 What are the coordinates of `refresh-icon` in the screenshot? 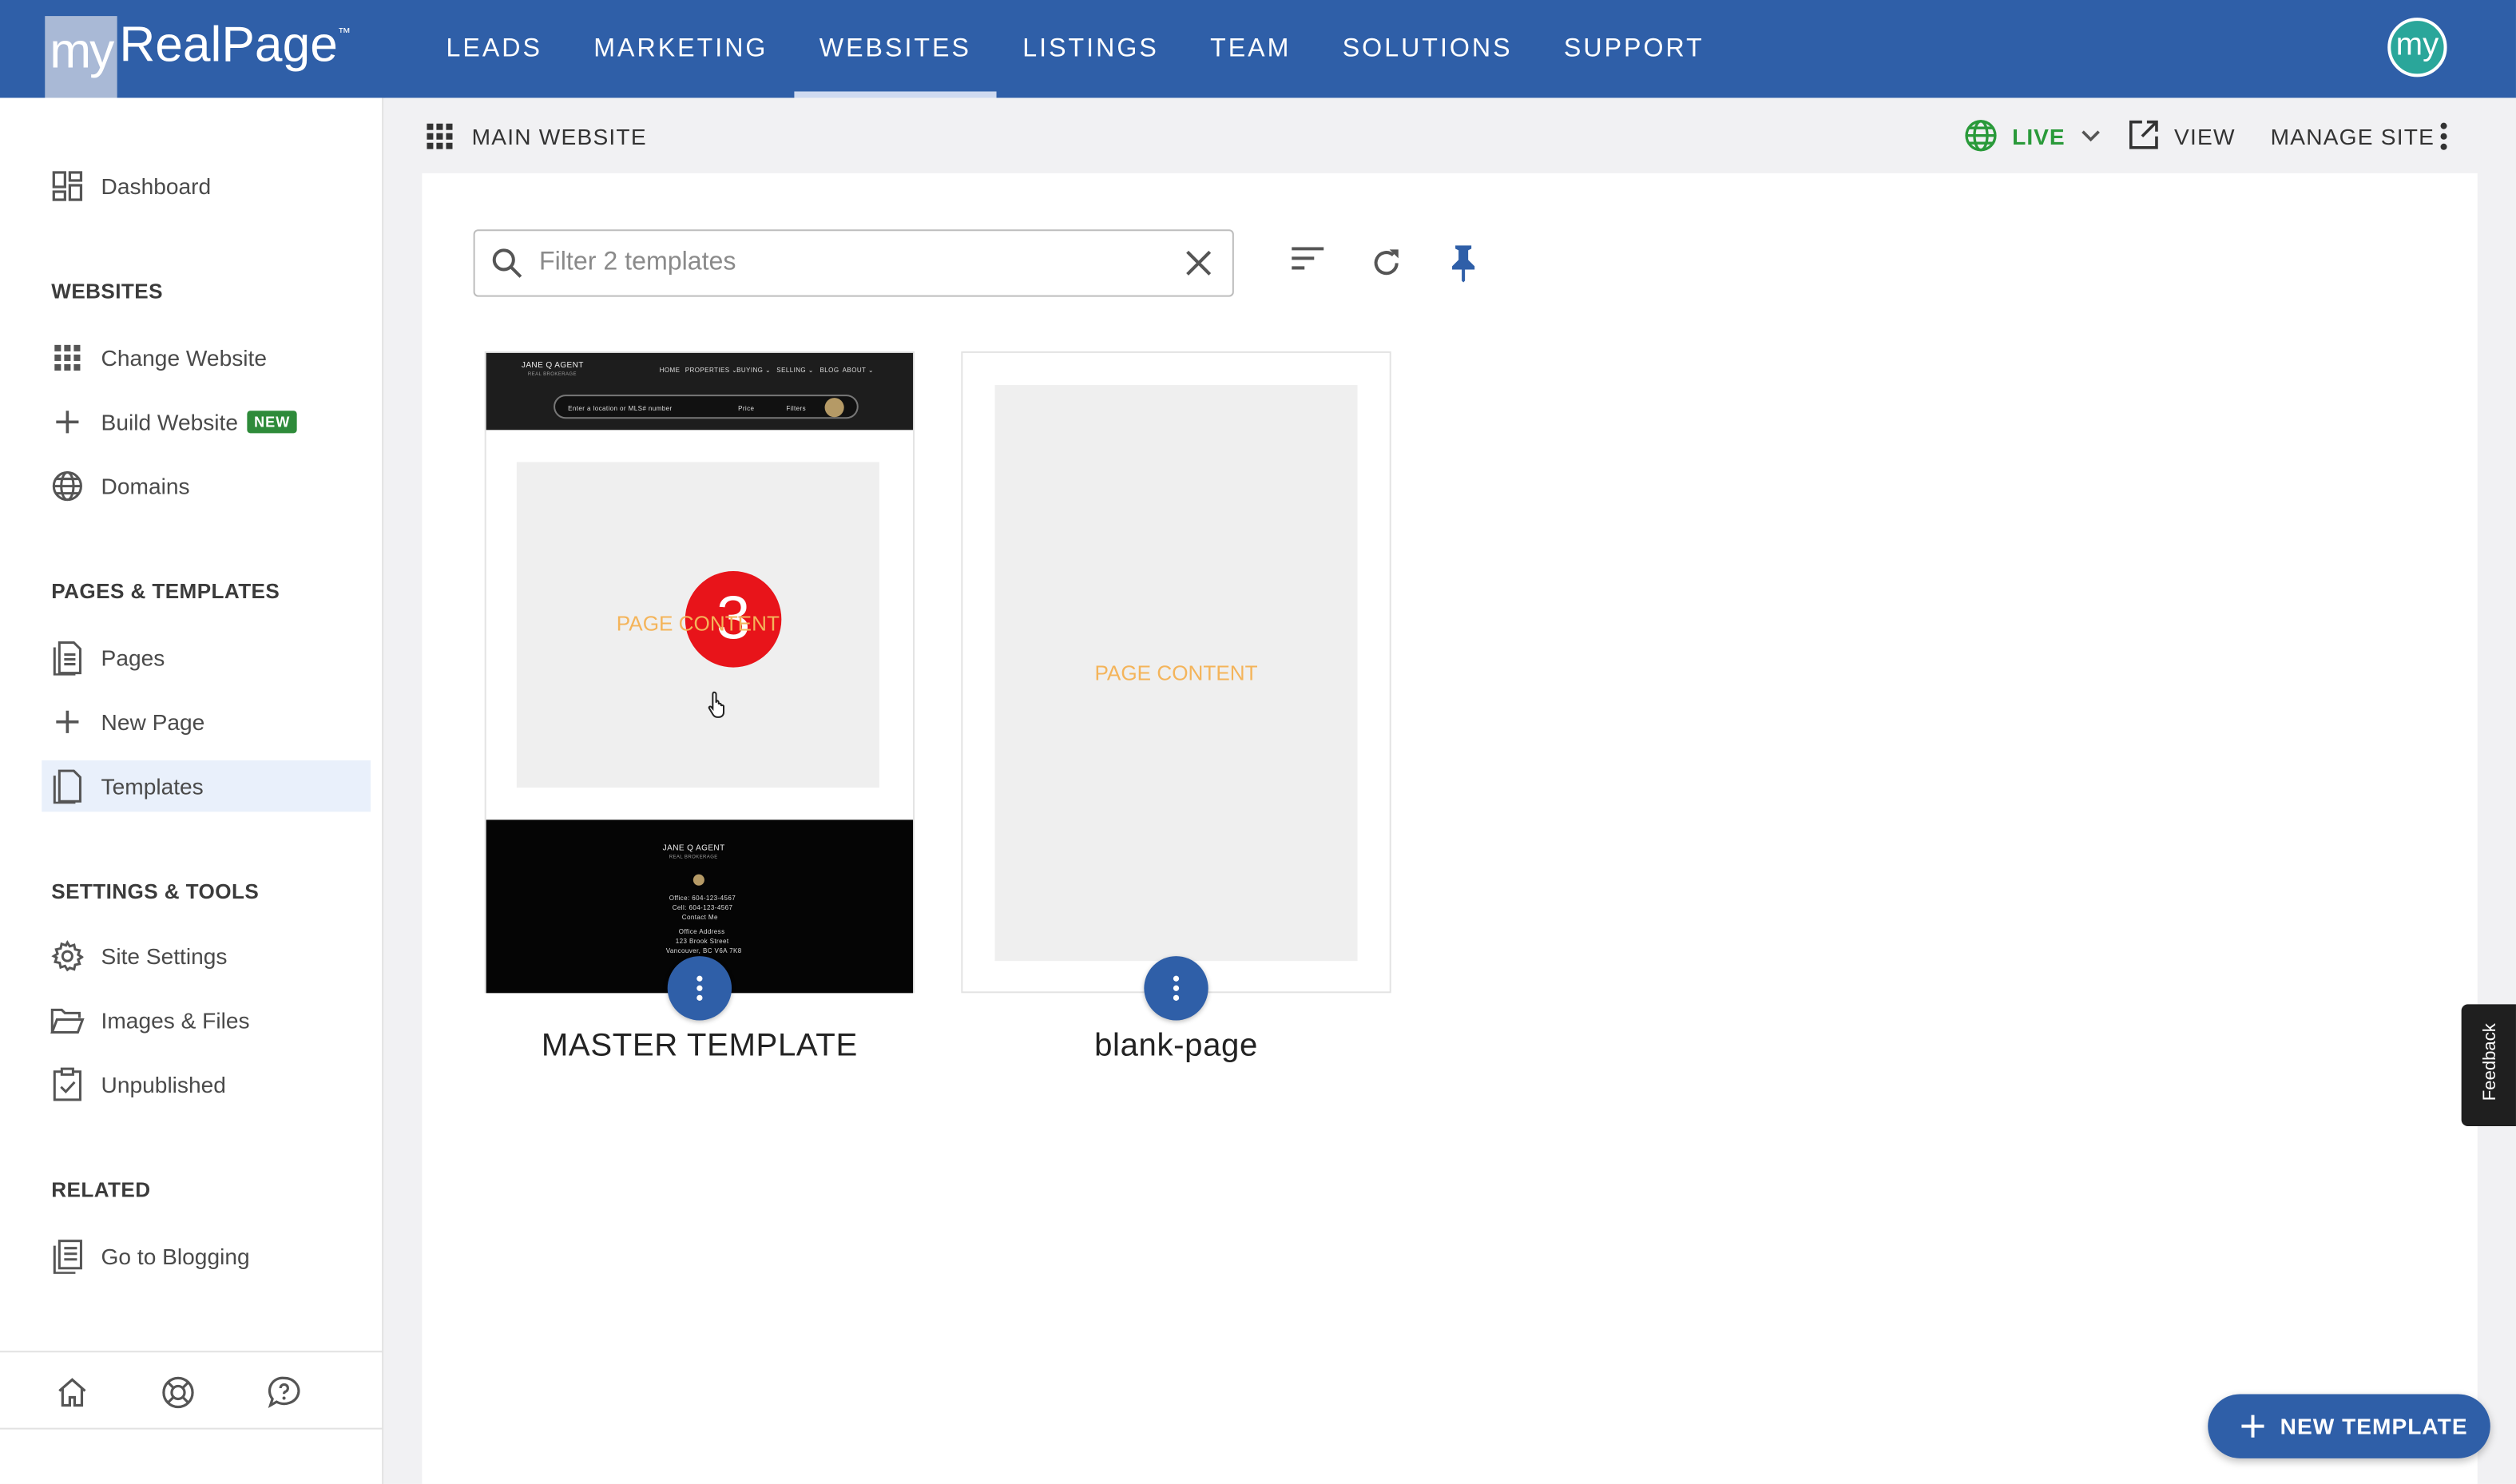 It's located at (1387, 267).